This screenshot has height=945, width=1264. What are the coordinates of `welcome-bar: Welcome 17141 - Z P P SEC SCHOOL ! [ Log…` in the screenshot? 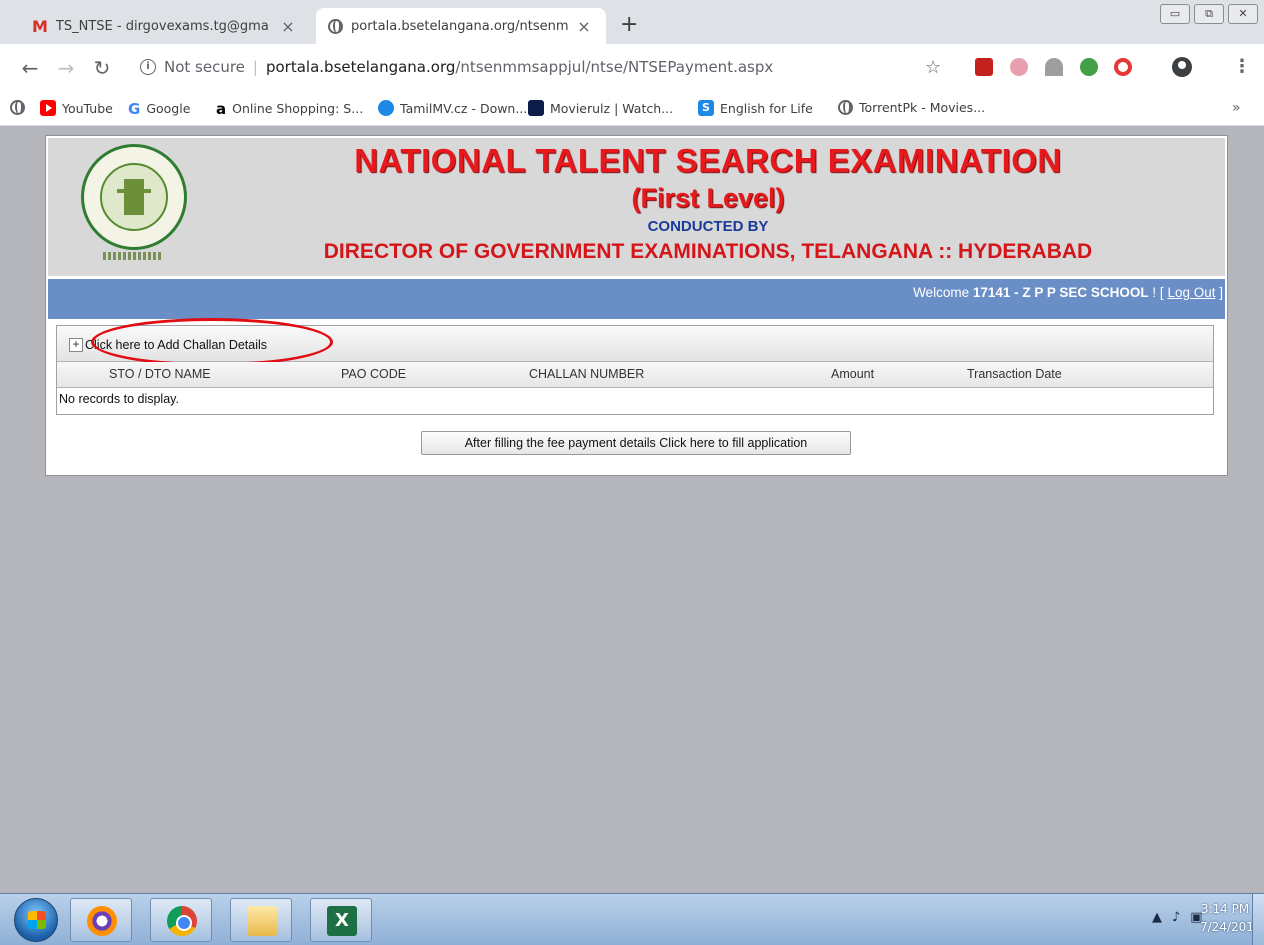 It's located at (636, 299).